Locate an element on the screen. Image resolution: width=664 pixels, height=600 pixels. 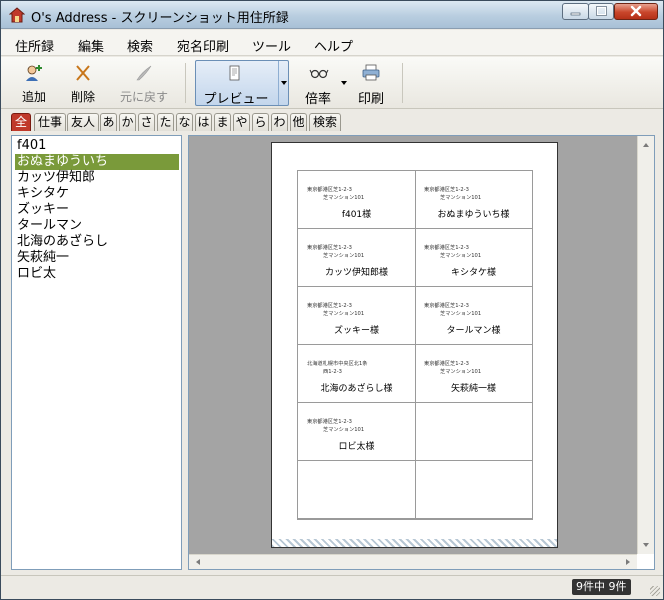
resize-grip-icon is located at coordinates (655, 591).